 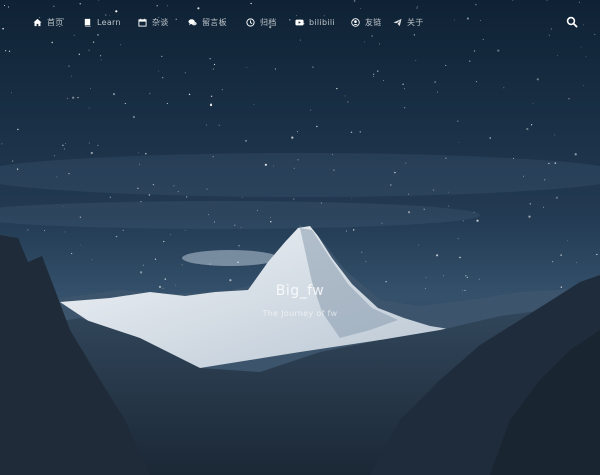 I want to click on nav-item-label: Learn, so click(x=109, y=22).